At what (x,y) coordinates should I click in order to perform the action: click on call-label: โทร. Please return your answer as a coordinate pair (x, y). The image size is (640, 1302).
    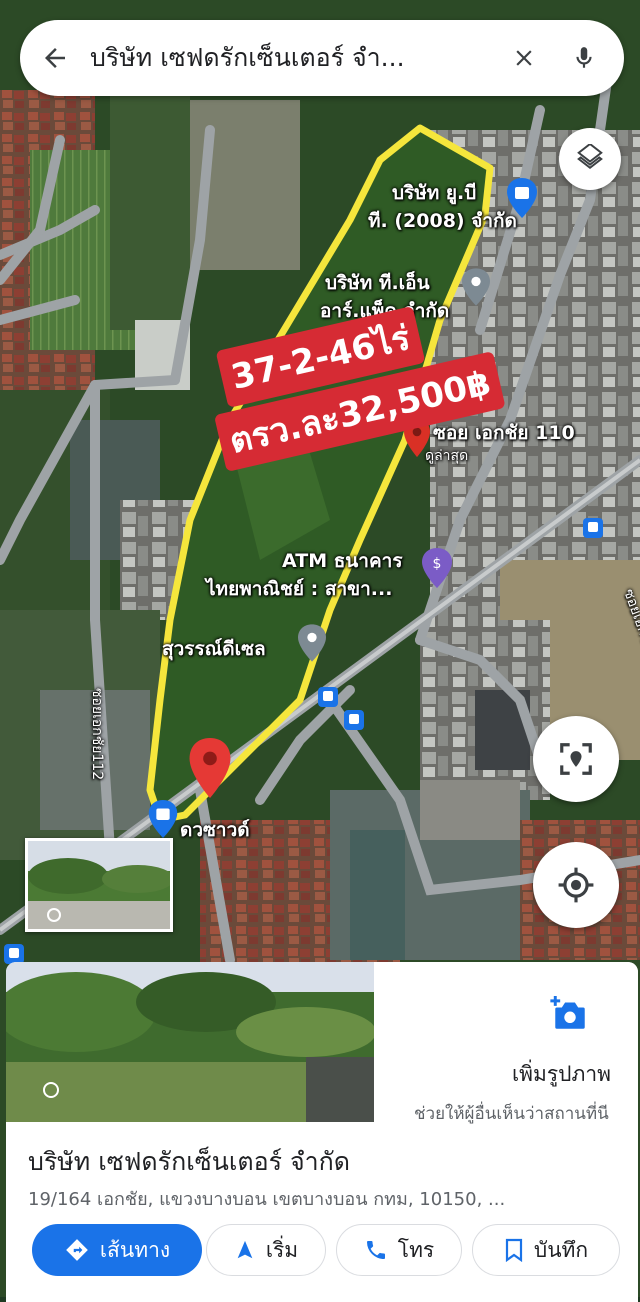
    Looking at the image, I should click on (416, 1249).